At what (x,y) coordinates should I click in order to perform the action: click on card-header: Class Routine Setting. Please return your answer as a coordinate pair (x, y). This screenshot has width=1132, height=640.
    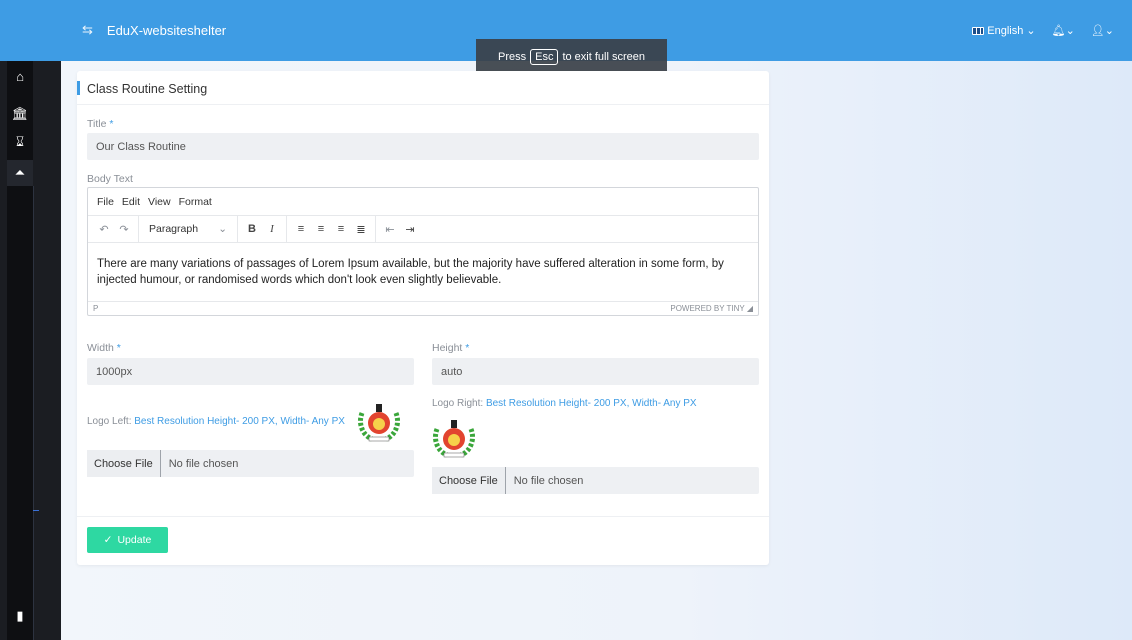
    Looking at the image, I should click on (423, 88).